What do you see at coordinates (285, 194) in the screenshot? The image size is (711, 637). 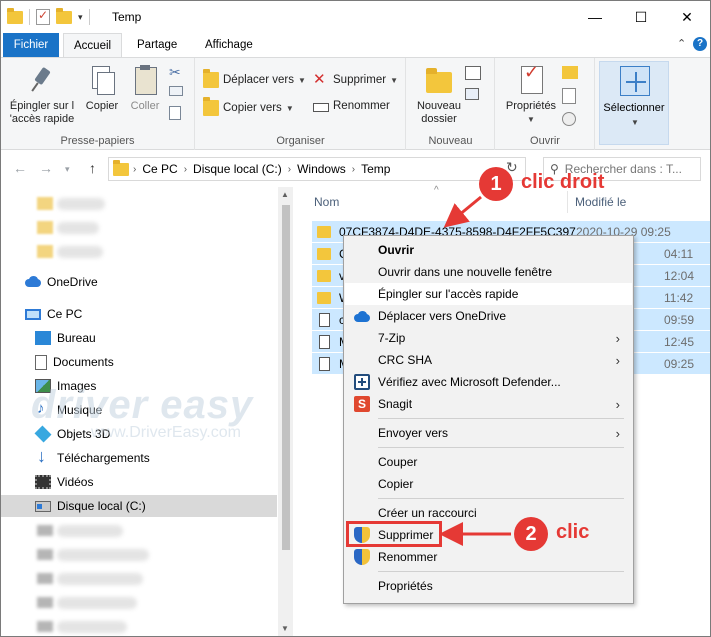 I see `scroll-up-icon: ▲` at bounding box center [285, 194].